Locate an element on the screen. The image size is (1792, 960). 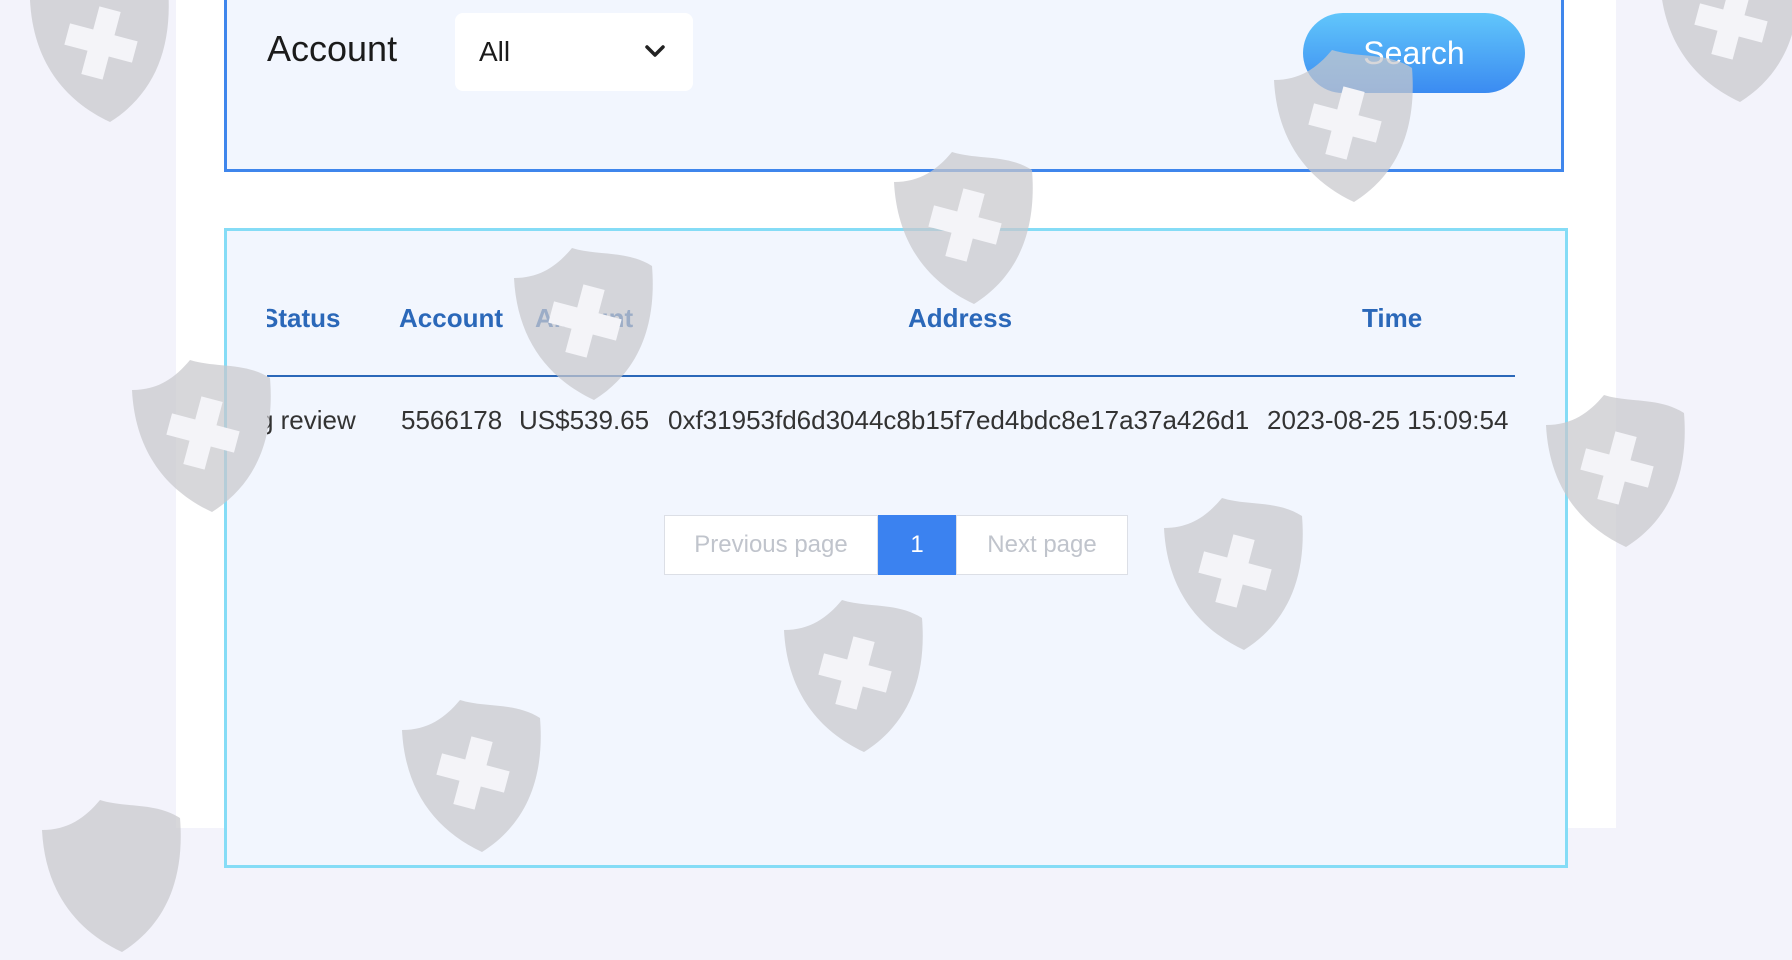
previous-page-button: Previous page is located at coordinates (771, 545).